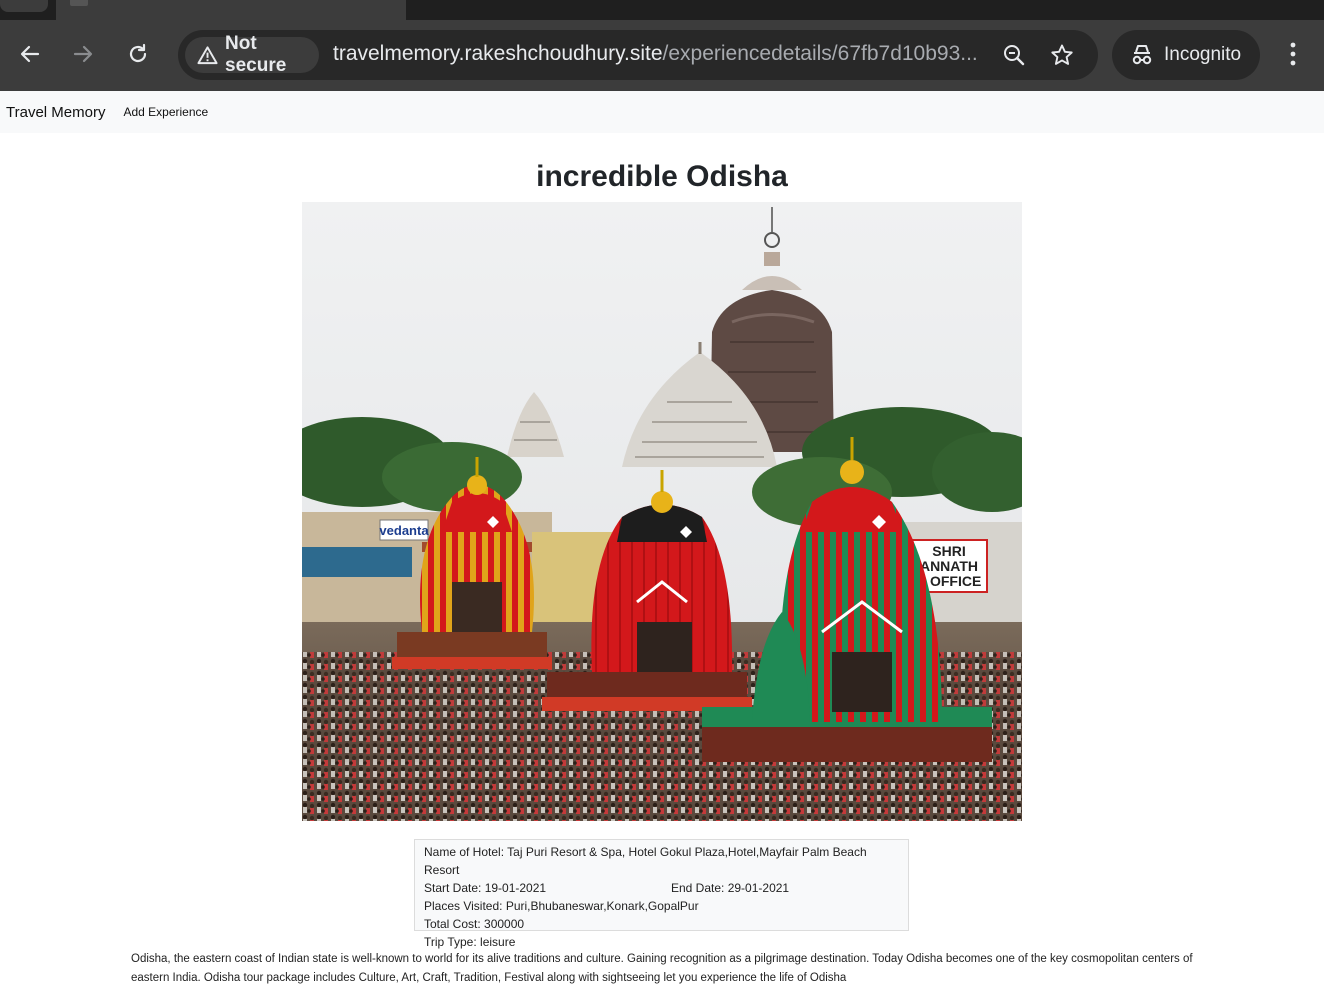 The width and height of the screenshot is (1324, 1006). What do you see at coordinates (256, 54) in the screenshot?
I see `security-label: Not secure` at bounding box center [256, 54].